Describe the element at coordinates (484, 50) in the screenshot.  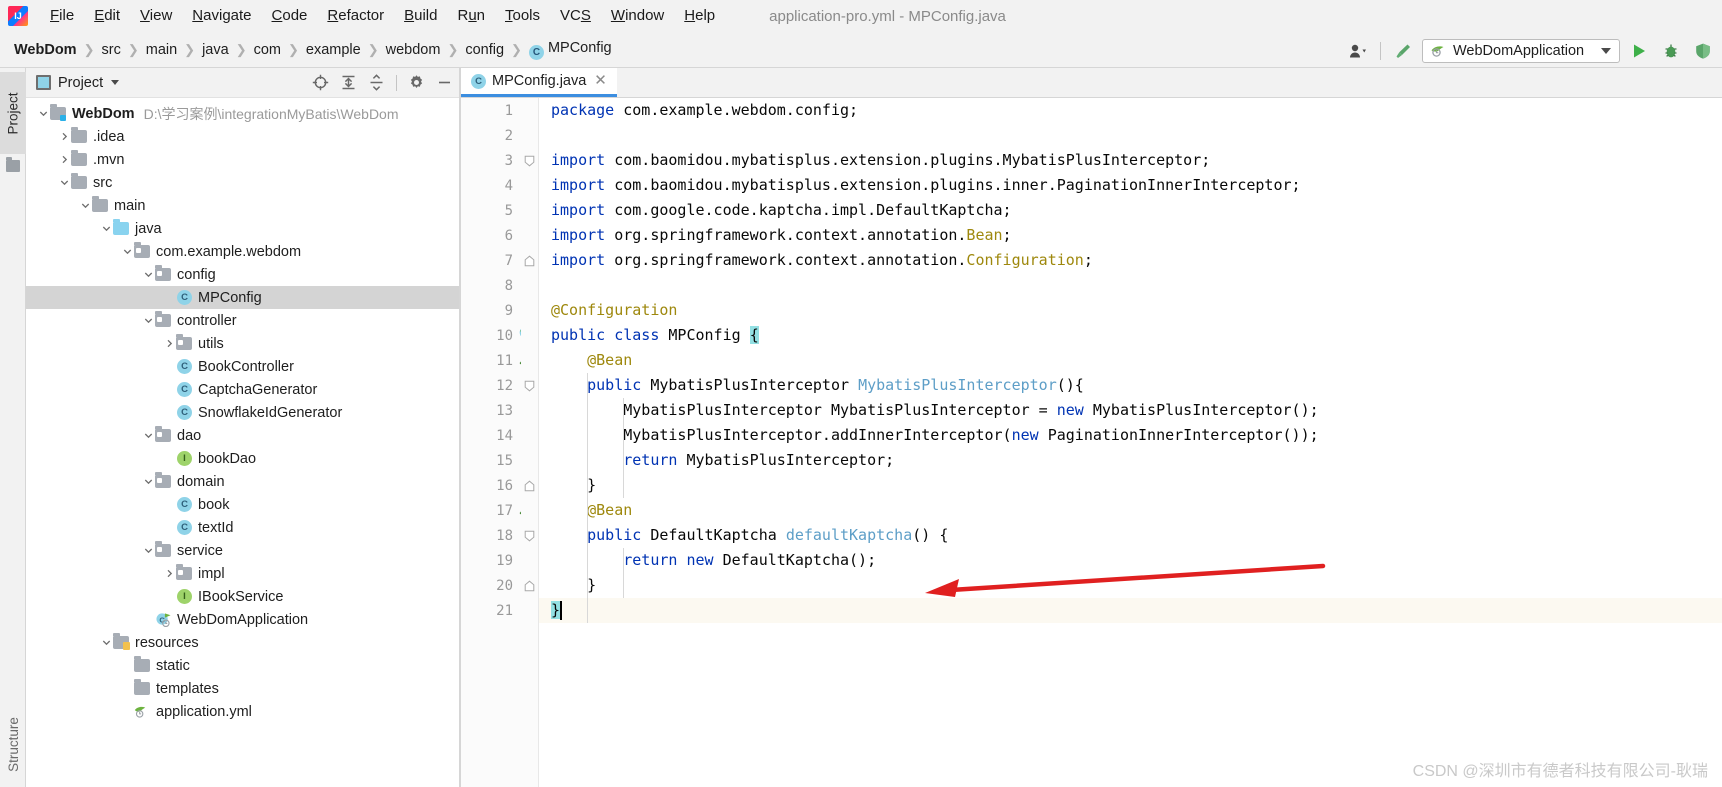
I see `breadcrumb-item-config: config` at that location.